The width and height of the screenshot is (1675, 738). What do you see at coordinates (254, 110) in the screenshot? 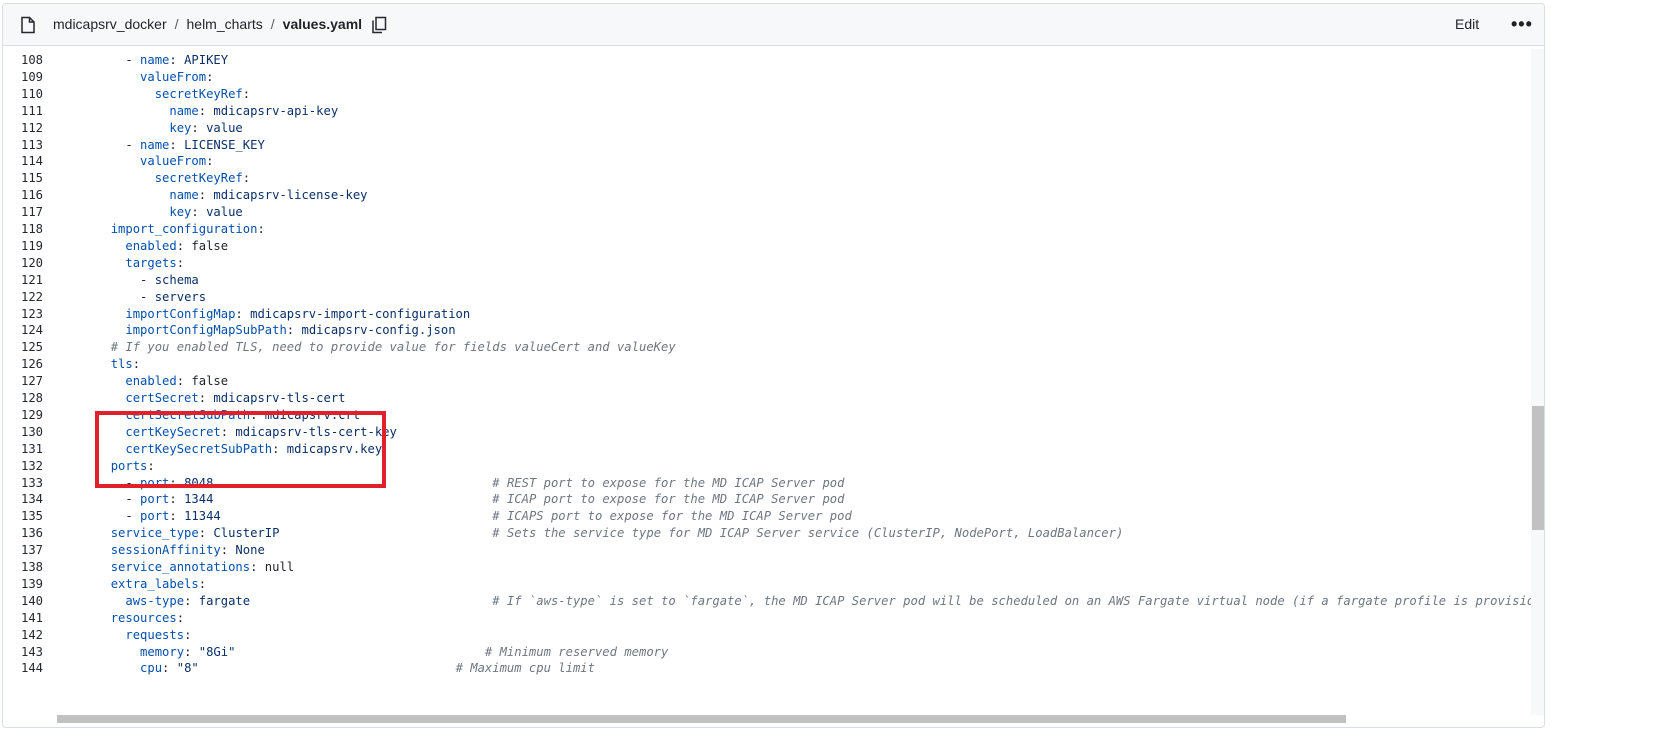
I see `code-text: name: mdicapsrv-api-key` at bounding box center [254, 110].